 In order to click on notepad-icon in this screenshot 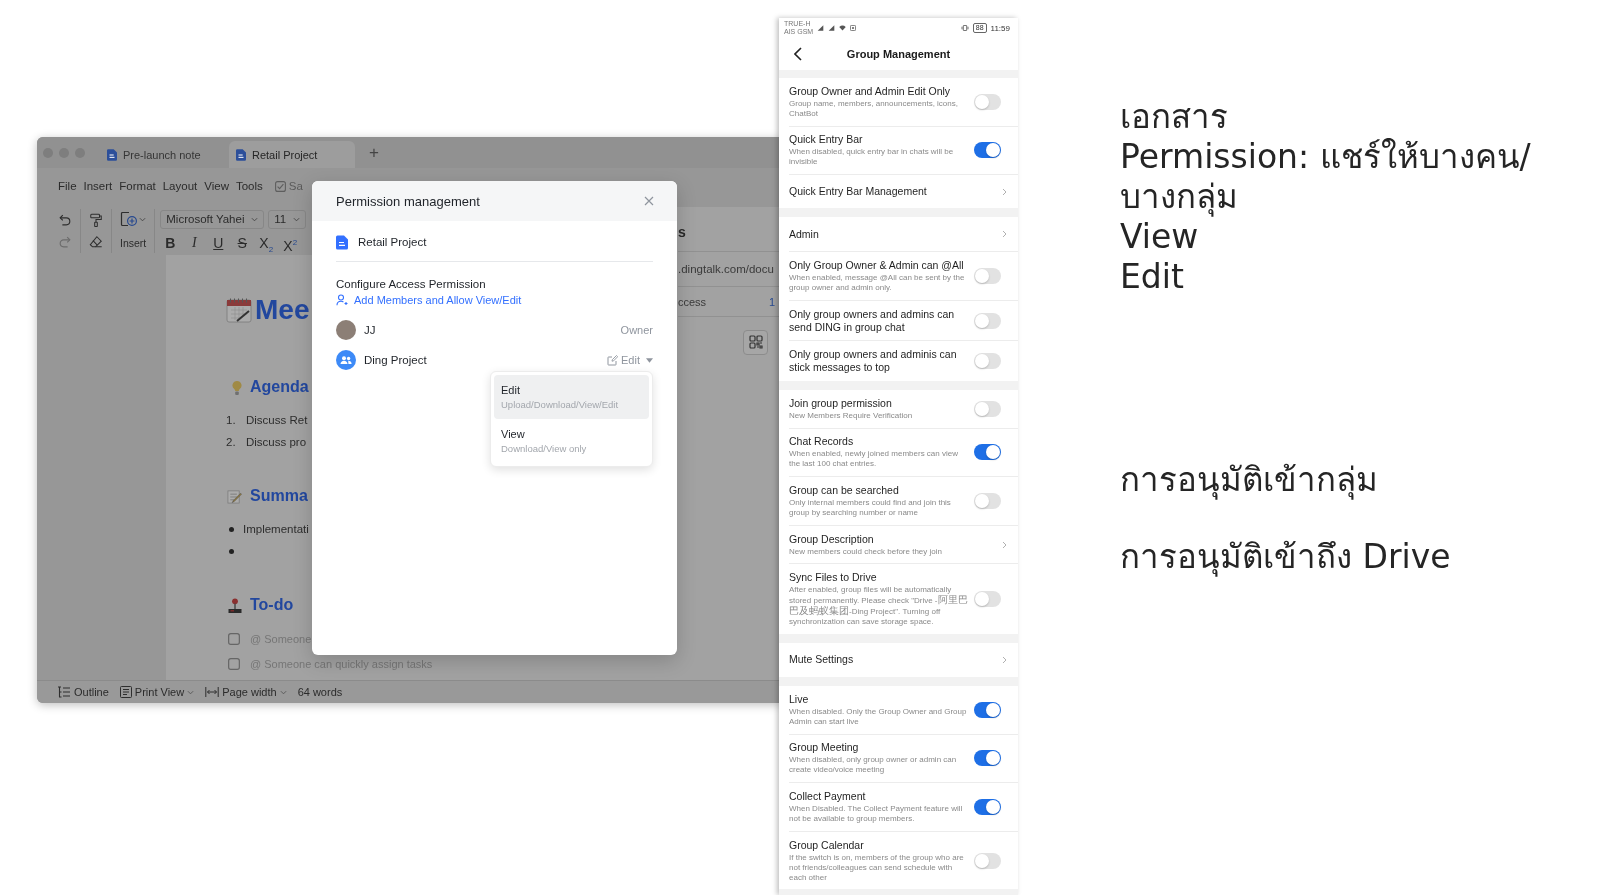, I will do `click(234, 496)`.